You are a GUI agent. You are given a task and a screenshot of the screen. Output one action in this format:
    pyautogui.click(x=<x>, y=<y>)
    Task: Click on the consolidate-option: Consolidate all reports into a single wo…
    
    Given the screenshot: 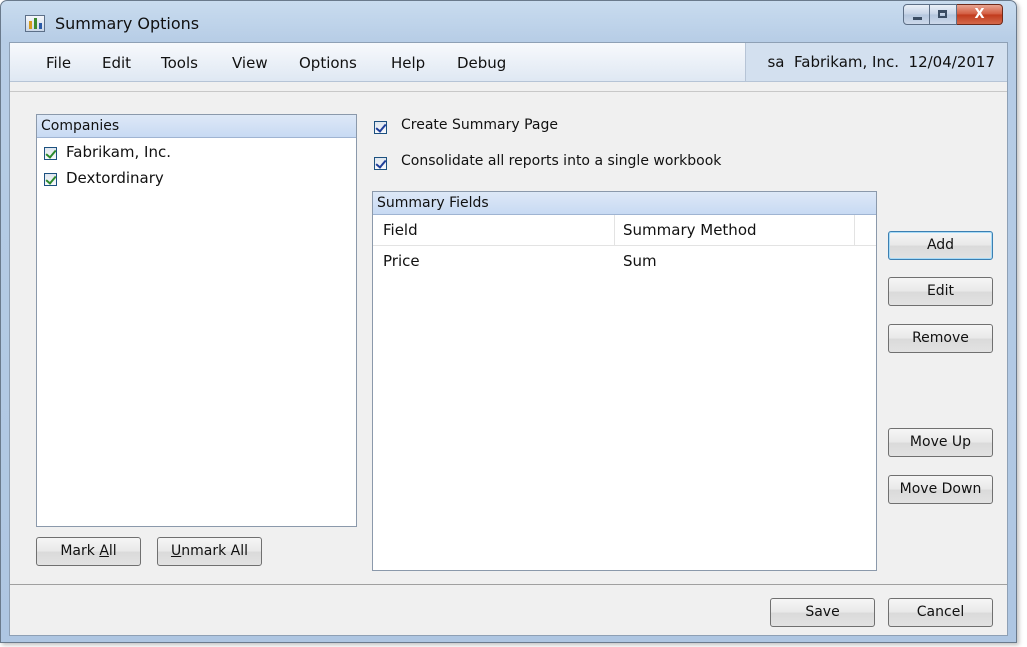 What is the action you would take?
    pyautogui.click(x=582, y=164)
    